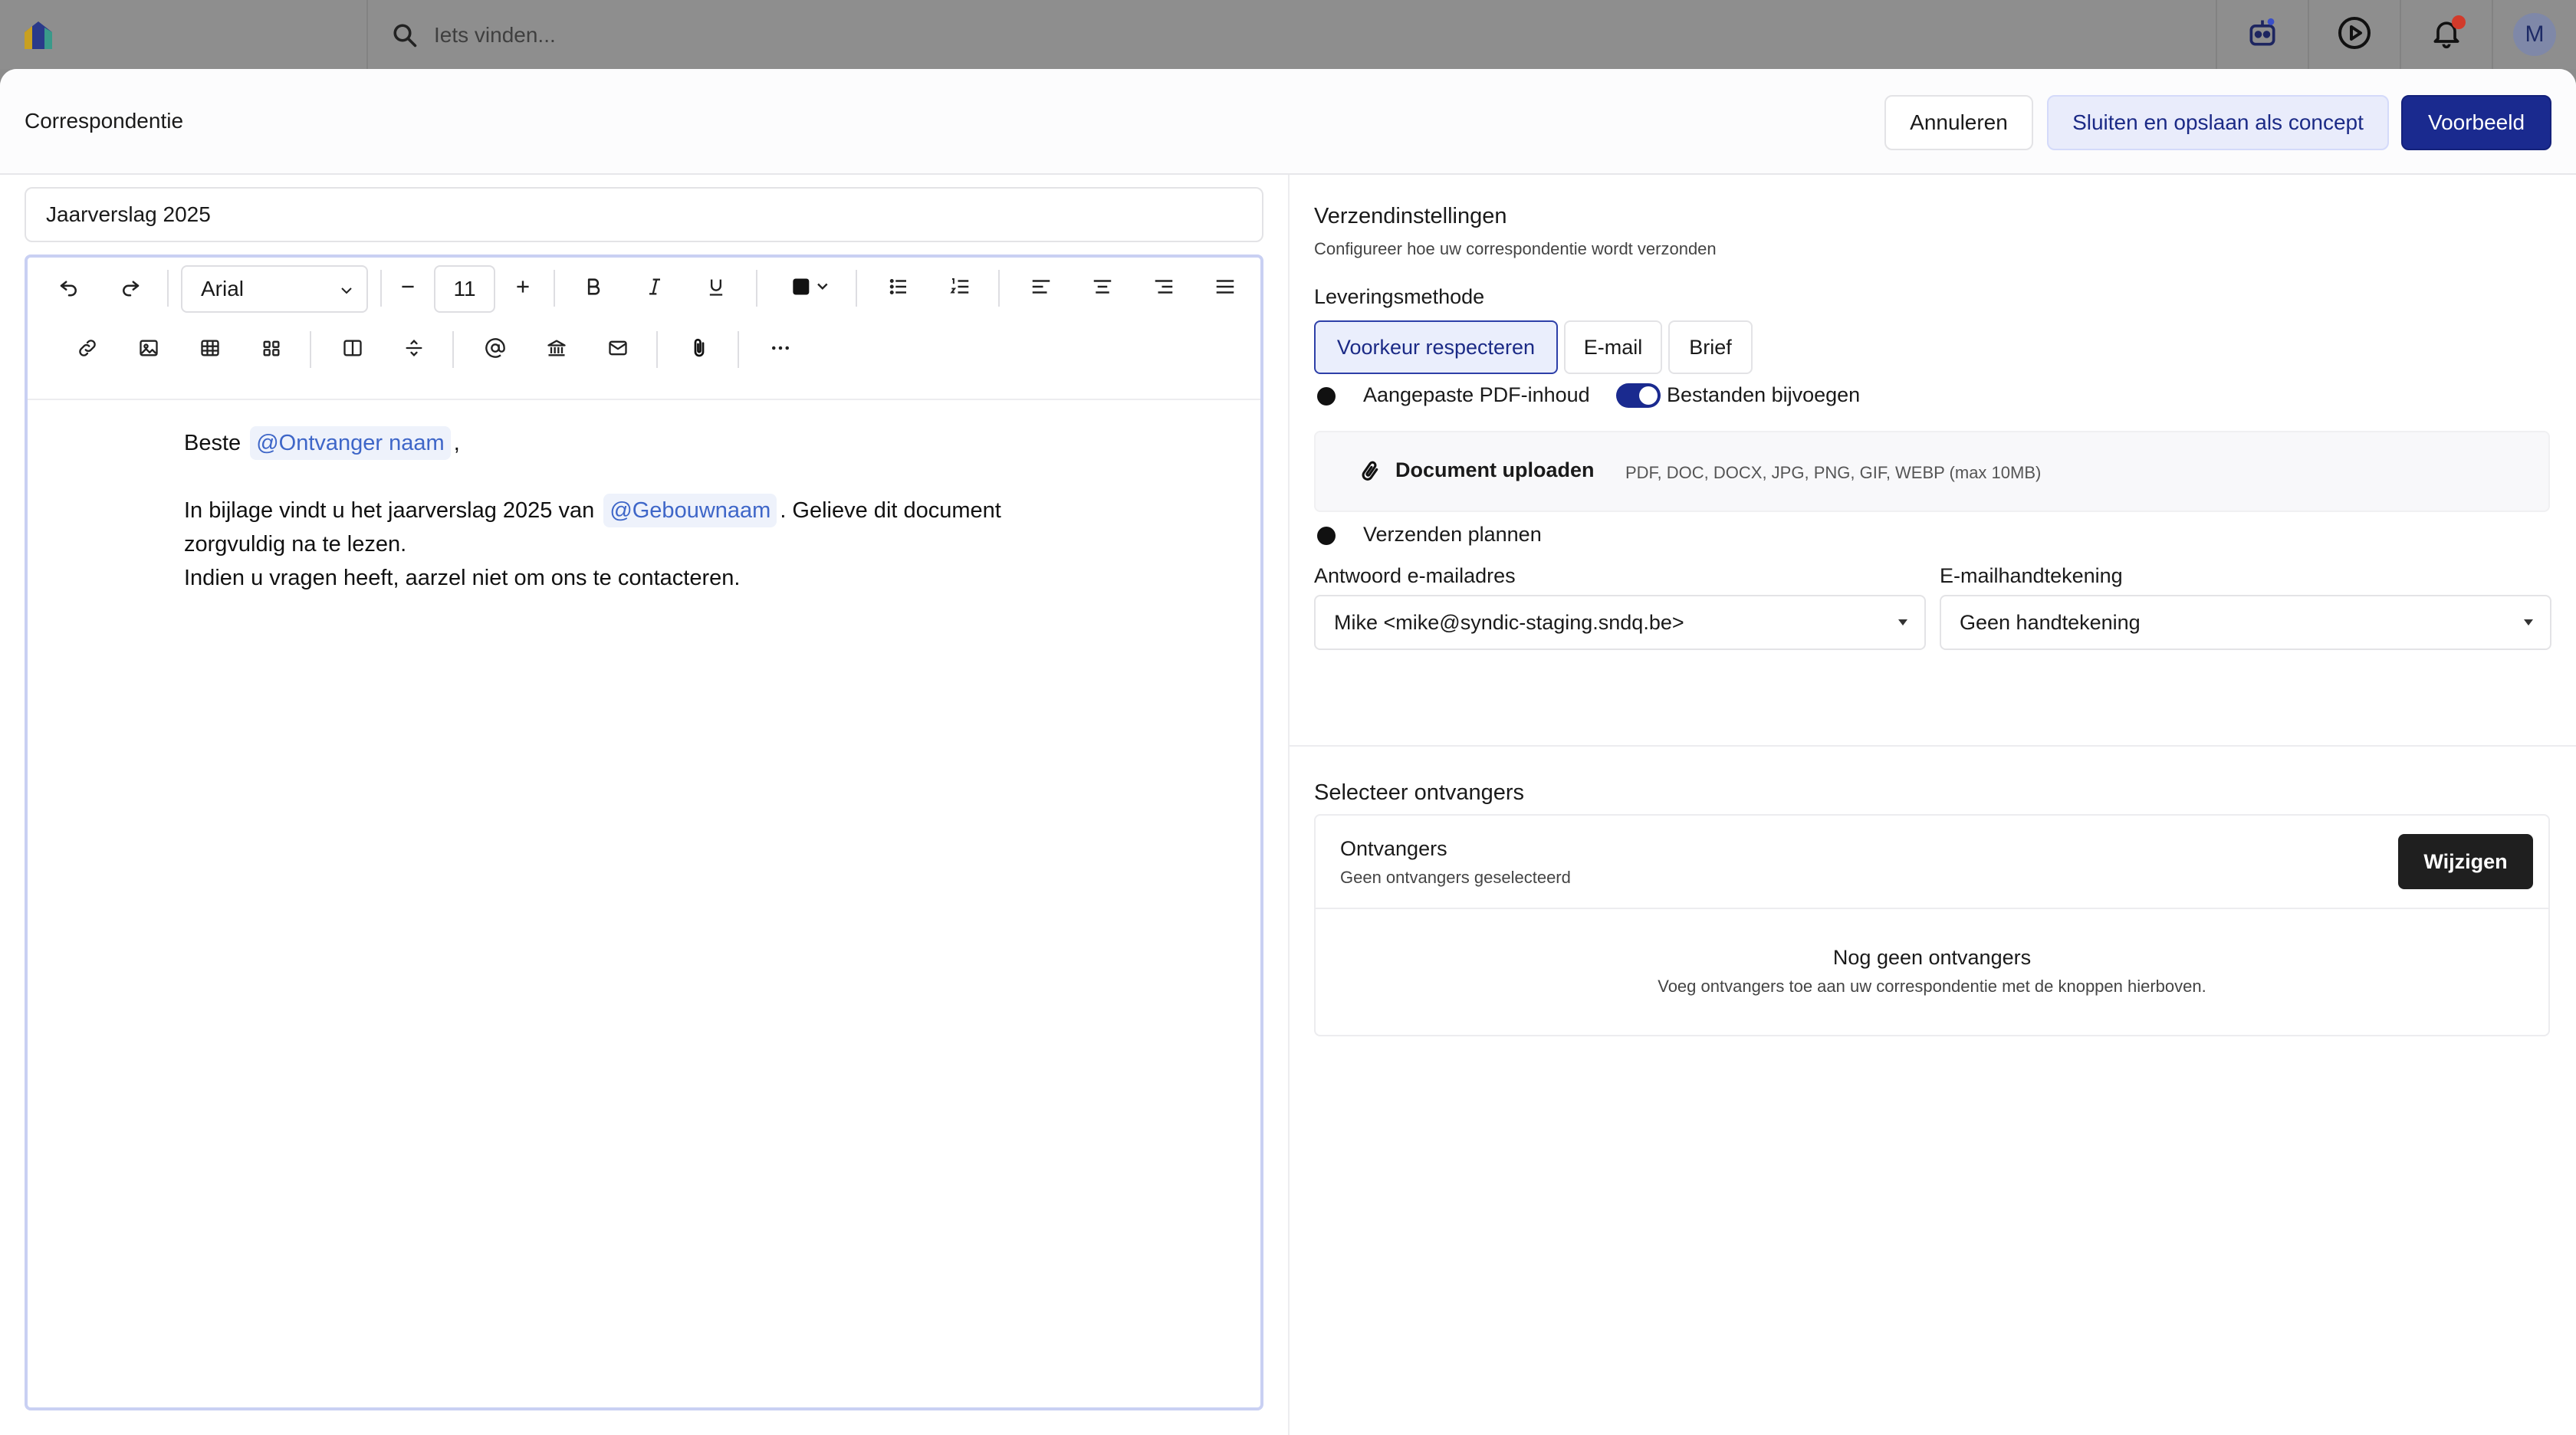  I want to click on color-swatch-icon, so click(813, 288).